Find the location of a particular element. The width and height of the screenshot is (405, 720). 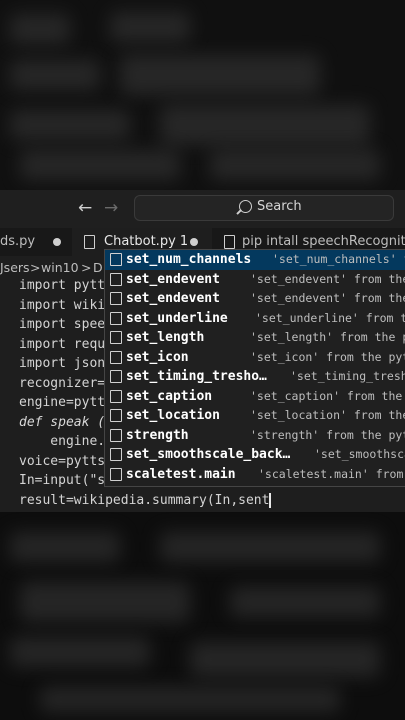

title-bar: ← → Search is located at coordinates (202, 209).